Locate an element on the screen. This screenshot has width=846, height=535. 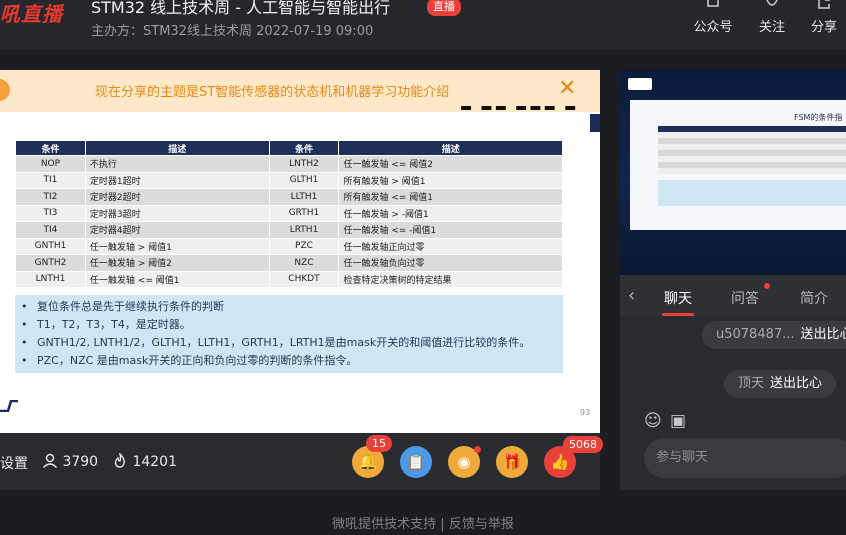
table-cell: LLTH1 is located at coordinates (304, 197).